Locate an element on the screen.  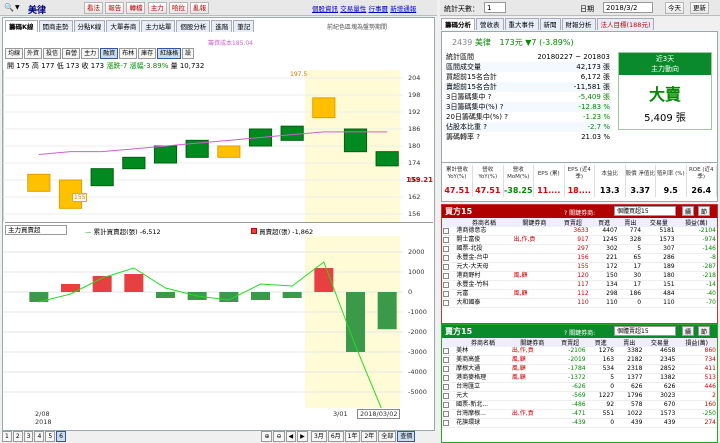
today-button: 今天 is located at coordinates (674, 8).